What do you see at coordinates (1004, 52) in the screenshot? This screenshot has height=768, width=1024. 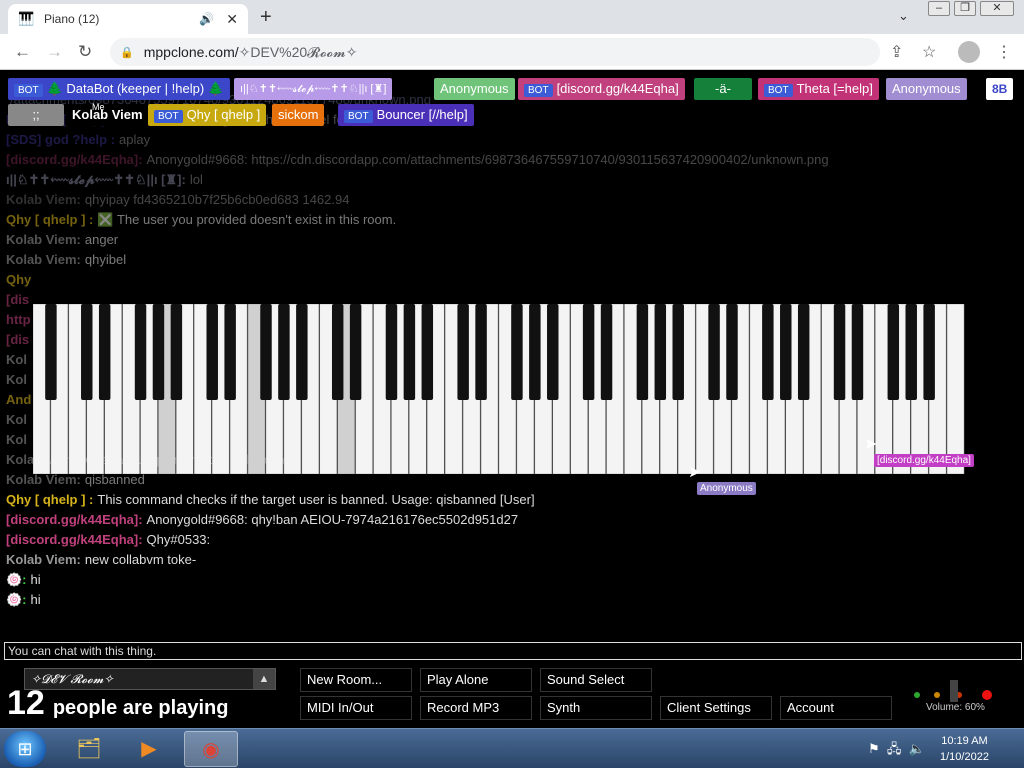 I see `menu-dots-icon: ⋮` at bounding box center [1004, 52].